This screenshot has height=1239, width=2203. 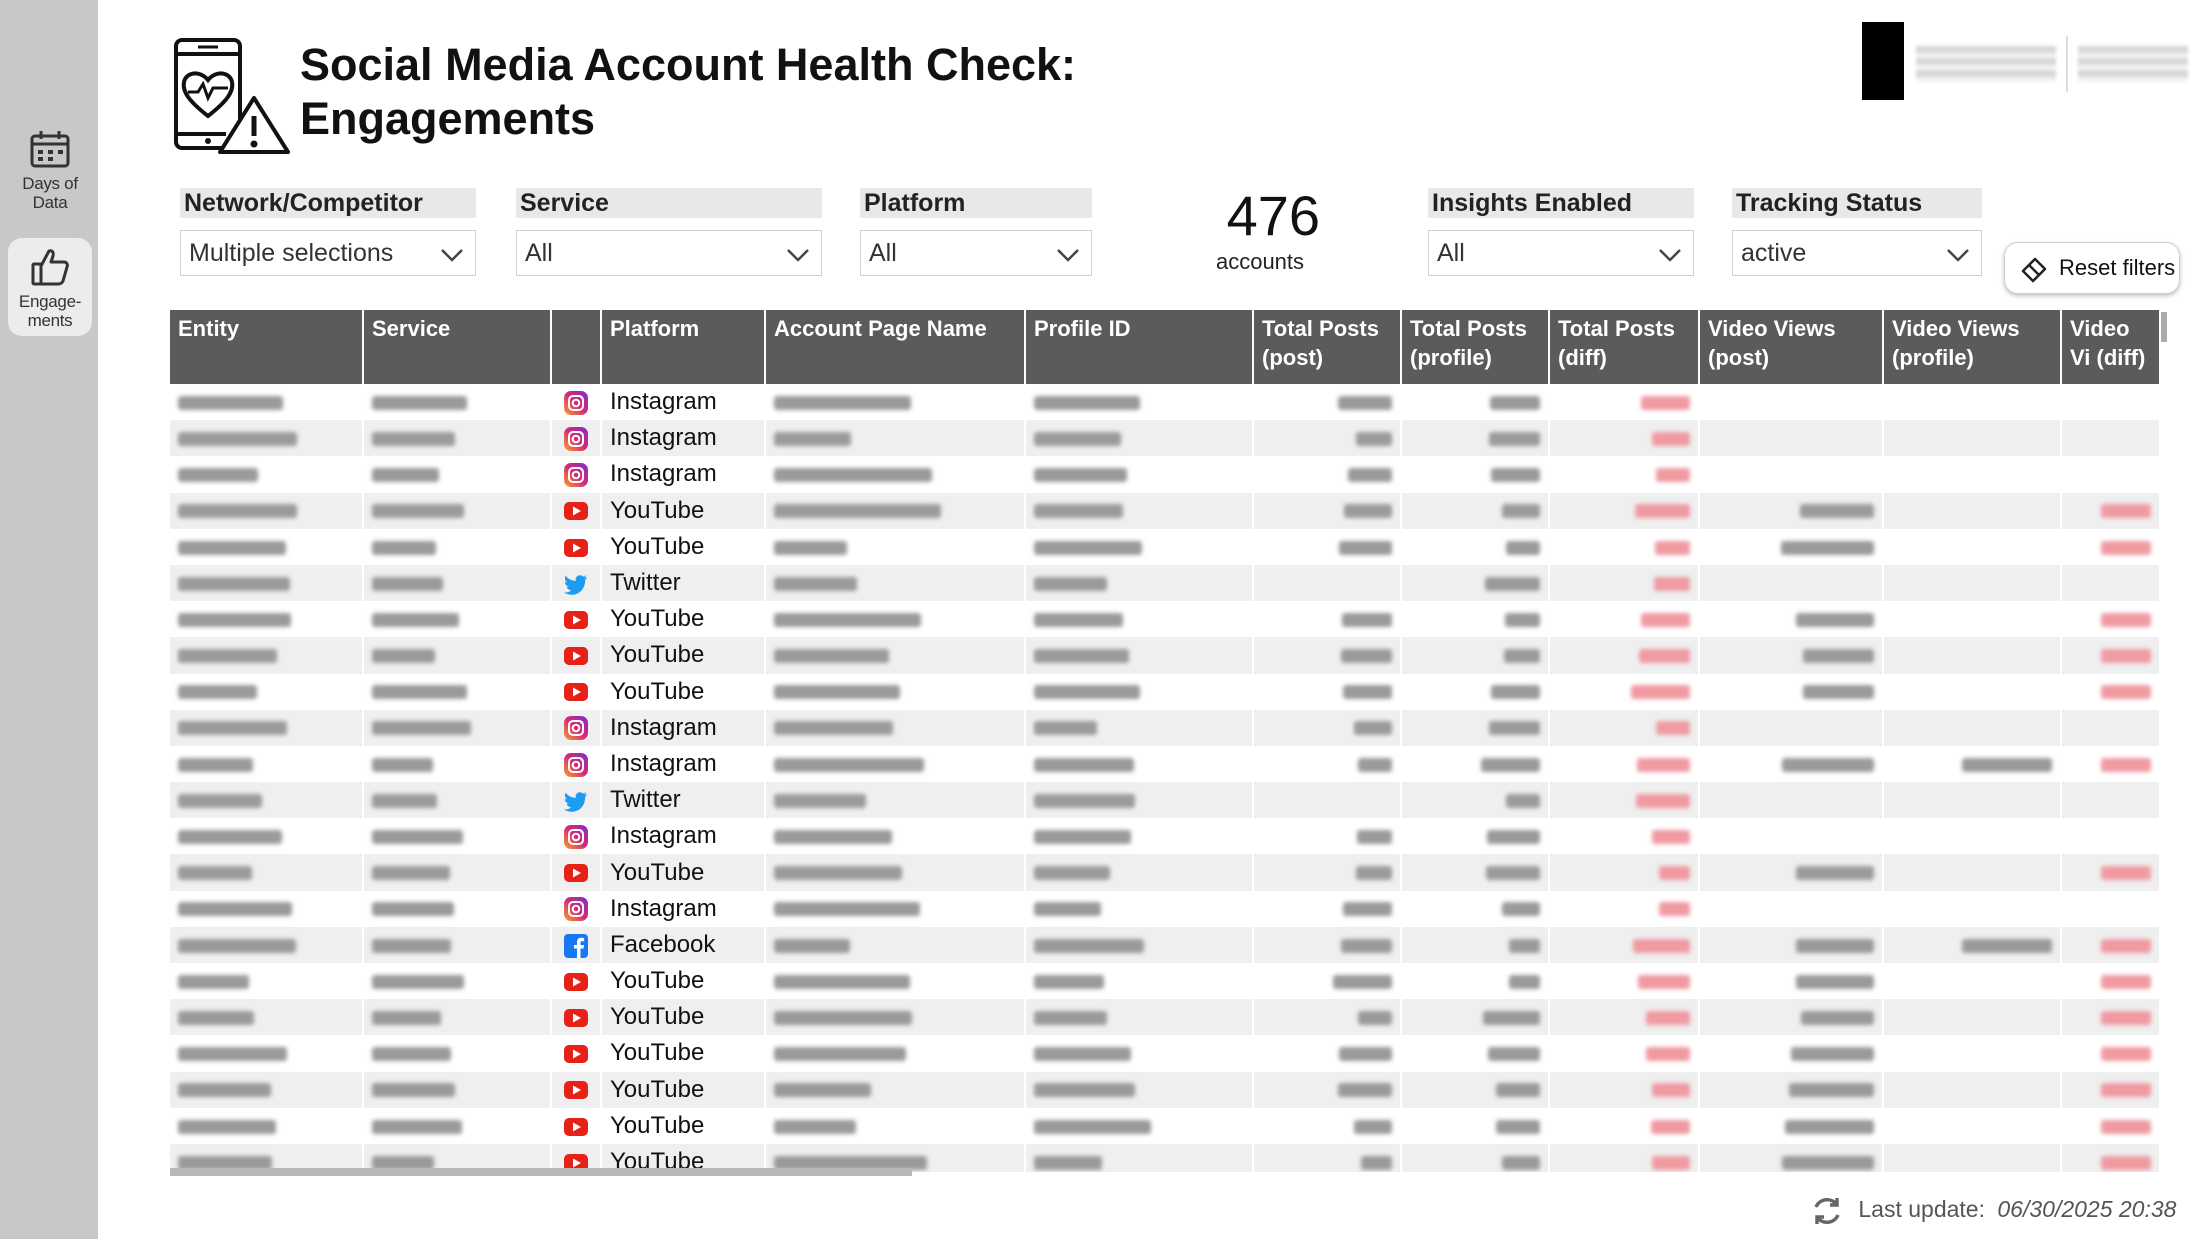 What do you see at coordinates (683, 800) in the screenshot?
I see `cell-platform: Twitter` at bounding box center [683, 800].